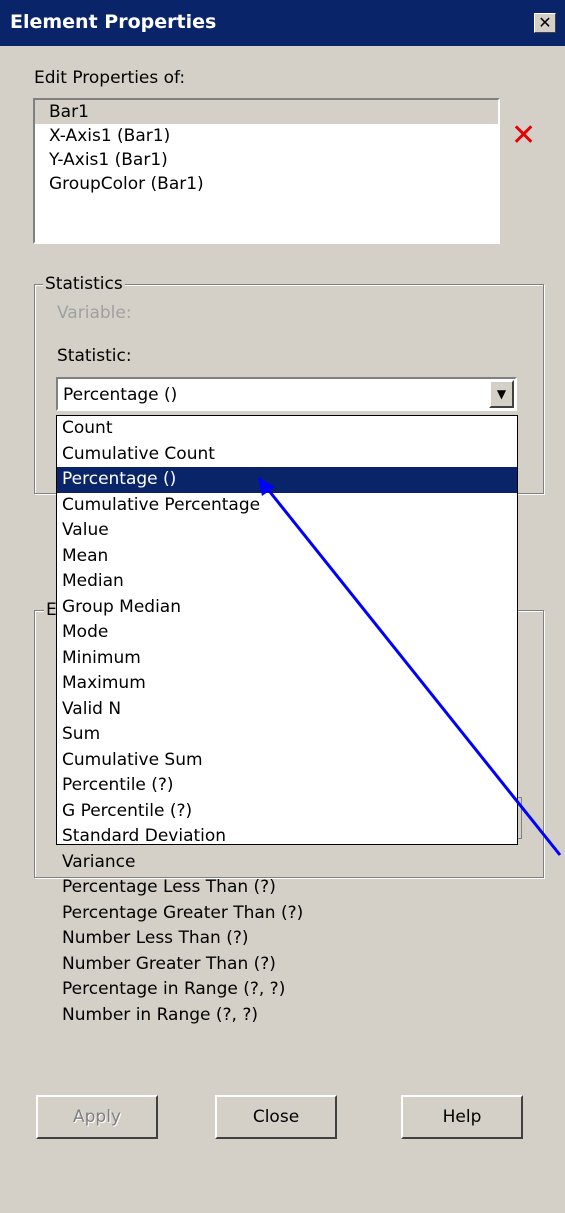 Image resolution: width=565 pixels, height=1213 pixels. I want to click on help-button: Help, so click(462, 1117).